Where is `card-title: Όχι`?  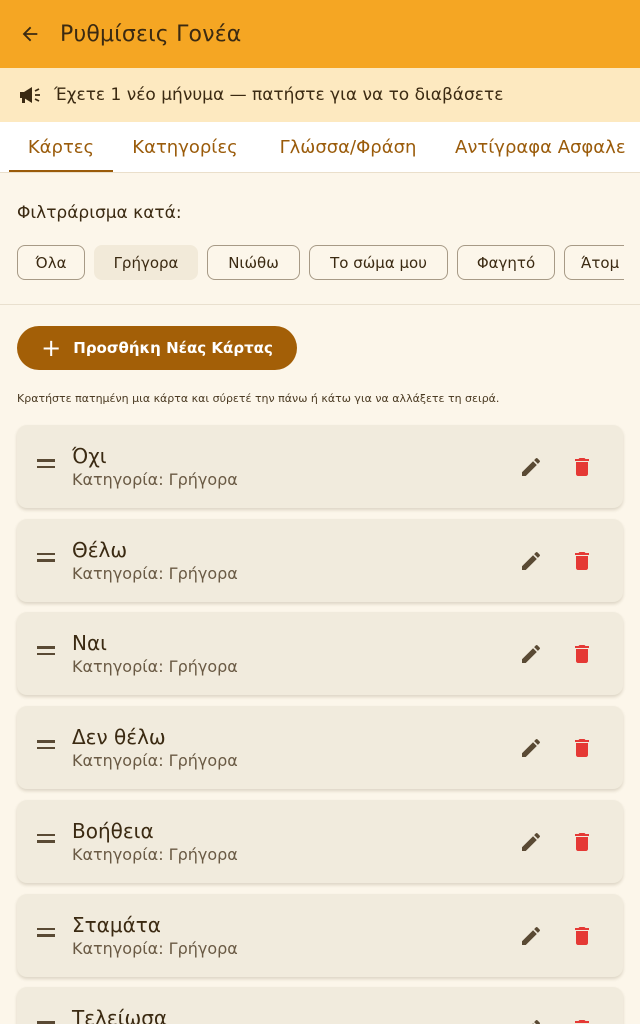
card-title: Όχι is located at coordinates (89, 456).